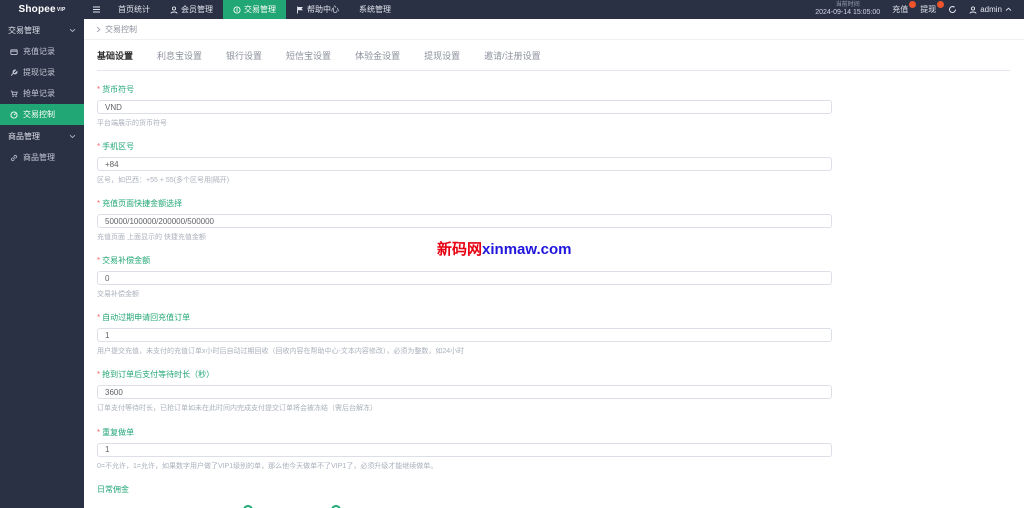 The image size is (1024, 508). What do you see at coordinates (115, 55) in the screenshot?
I see `tab-basic-settings: 基础设置` at bounding box center [115, 55].